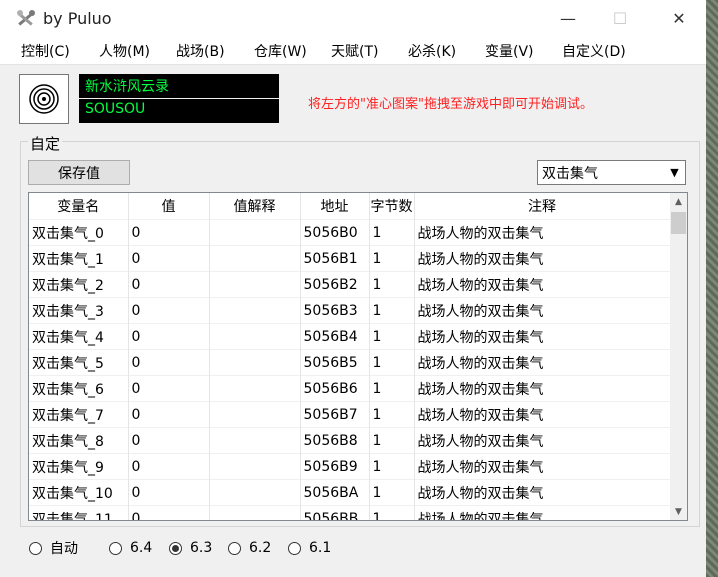 Image resolution: width=718 pixels, height=577 pixels. What do you see at coordinates (392, 206) in the screenshot?
I see `header-bytes: 字节数` at bounding box center [392, 206].